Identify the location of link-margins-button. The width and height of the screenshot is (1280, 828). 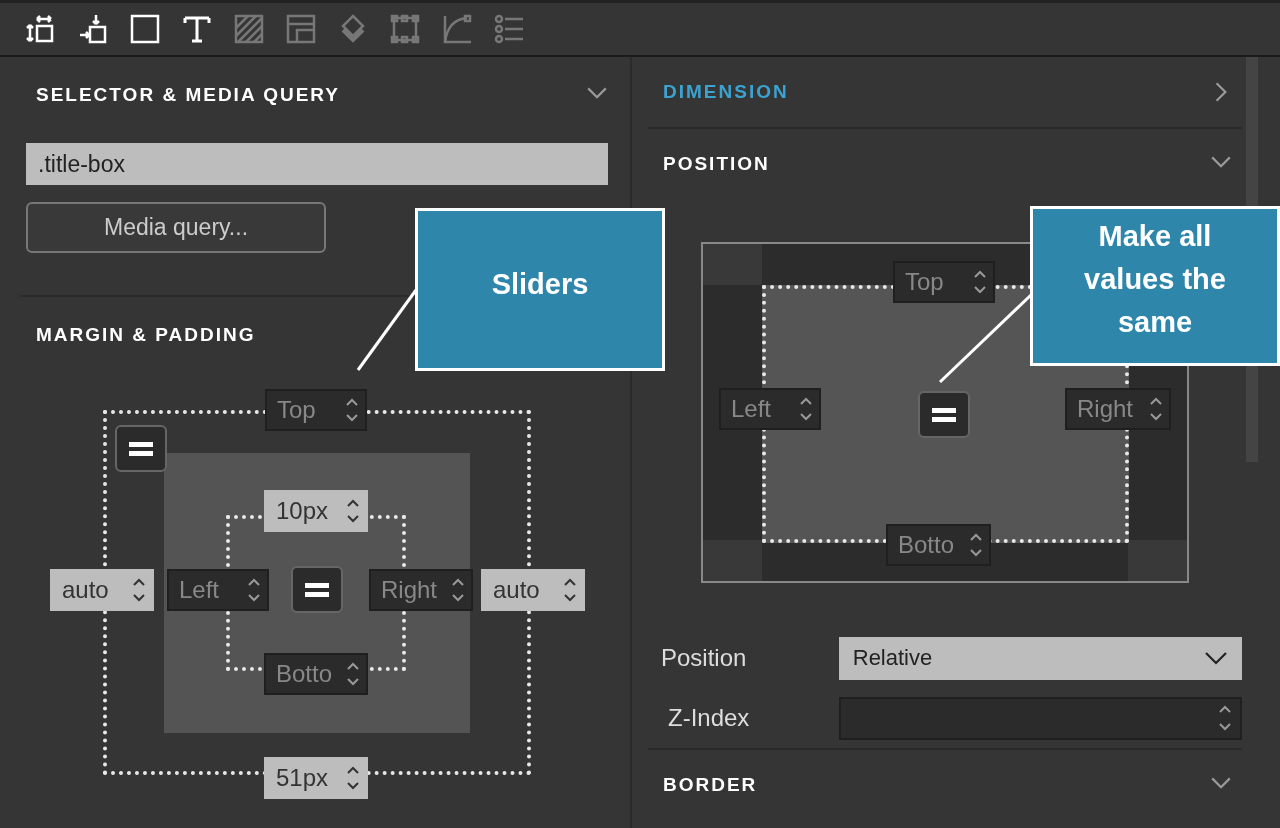
(141, 448).